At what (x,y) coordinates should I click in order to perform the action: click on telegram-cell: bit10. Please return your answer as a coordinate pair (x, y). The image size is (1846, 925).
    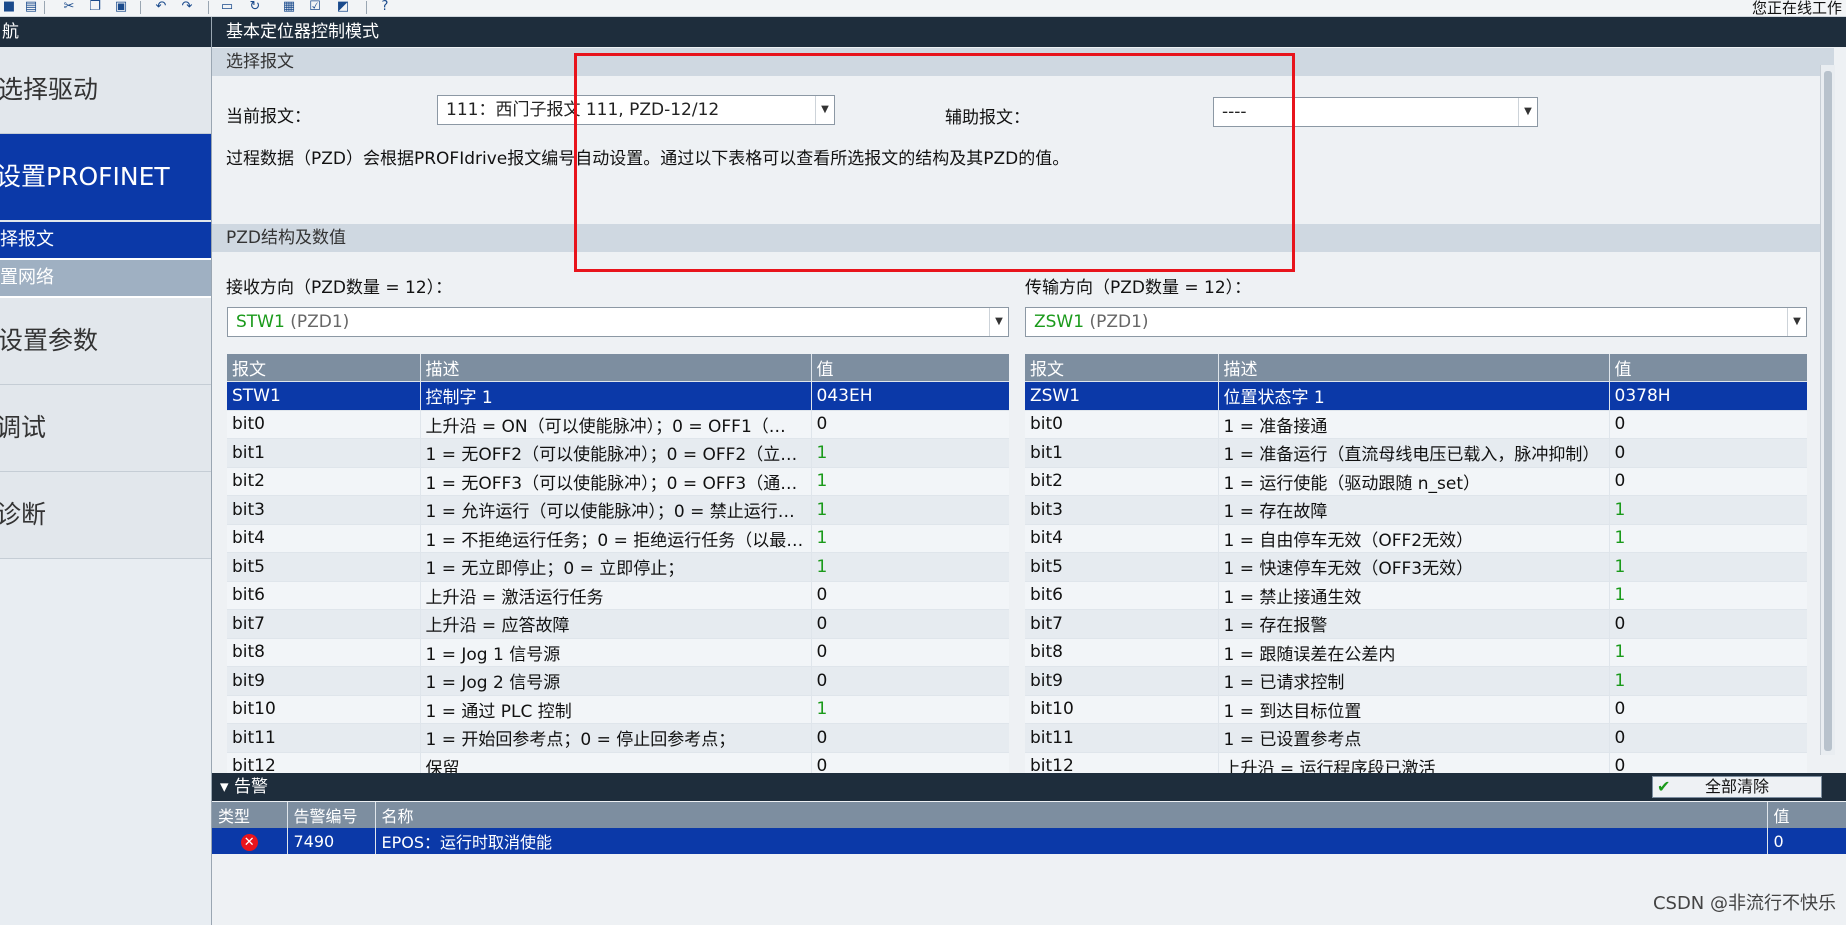
    Looking at the image, I should click on (324, 709).